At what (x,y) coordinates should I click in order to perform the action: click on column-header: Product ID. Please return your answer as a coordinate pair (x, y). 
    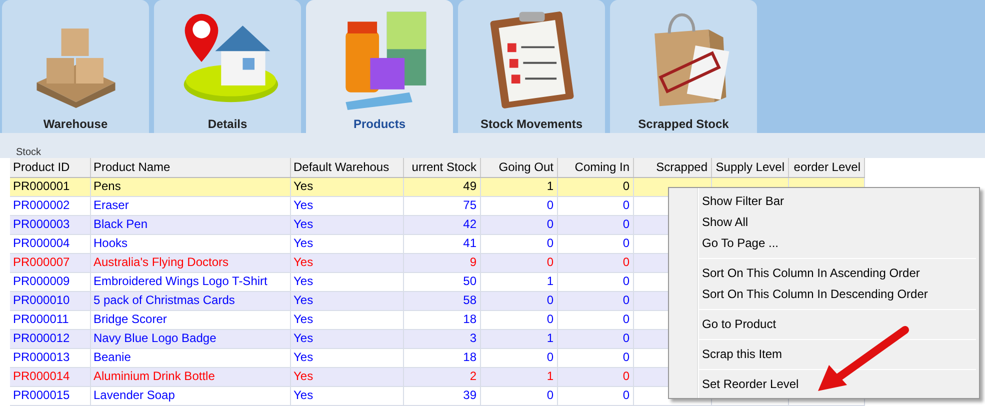
    Looking at the image, I should click on (50, 167).